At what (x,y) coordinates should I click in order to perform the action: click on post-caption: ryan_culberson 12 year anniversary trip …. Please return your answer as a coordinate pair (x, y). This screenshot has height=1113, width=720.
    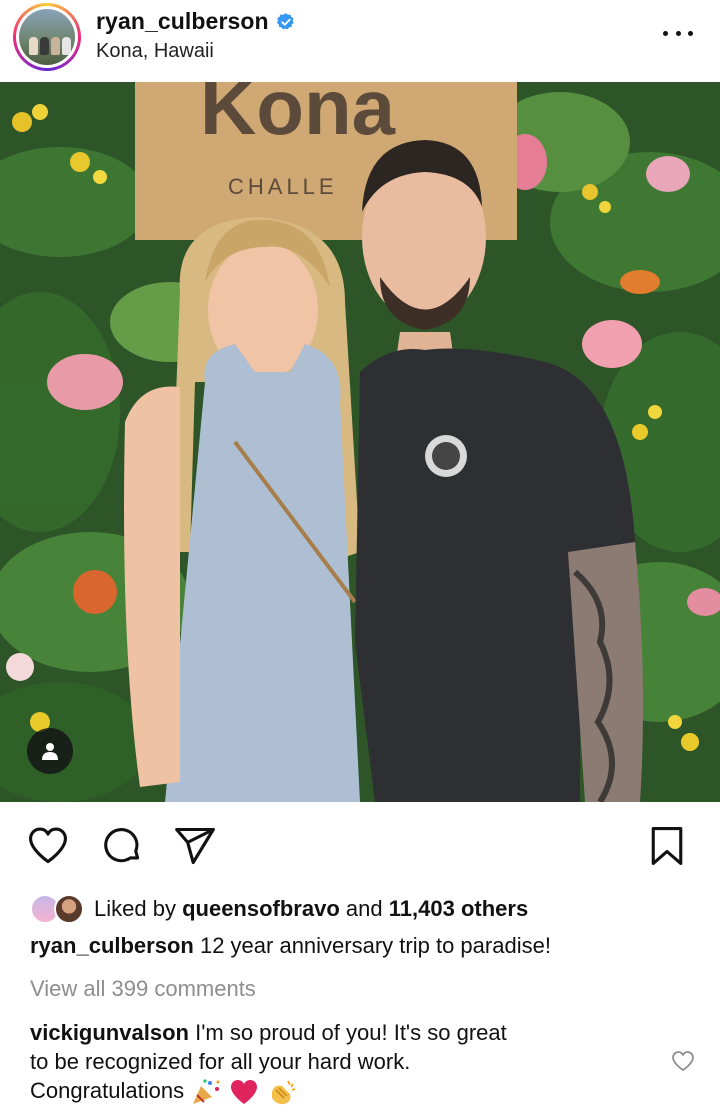
    Looking at the image, I should click on (290, 946).